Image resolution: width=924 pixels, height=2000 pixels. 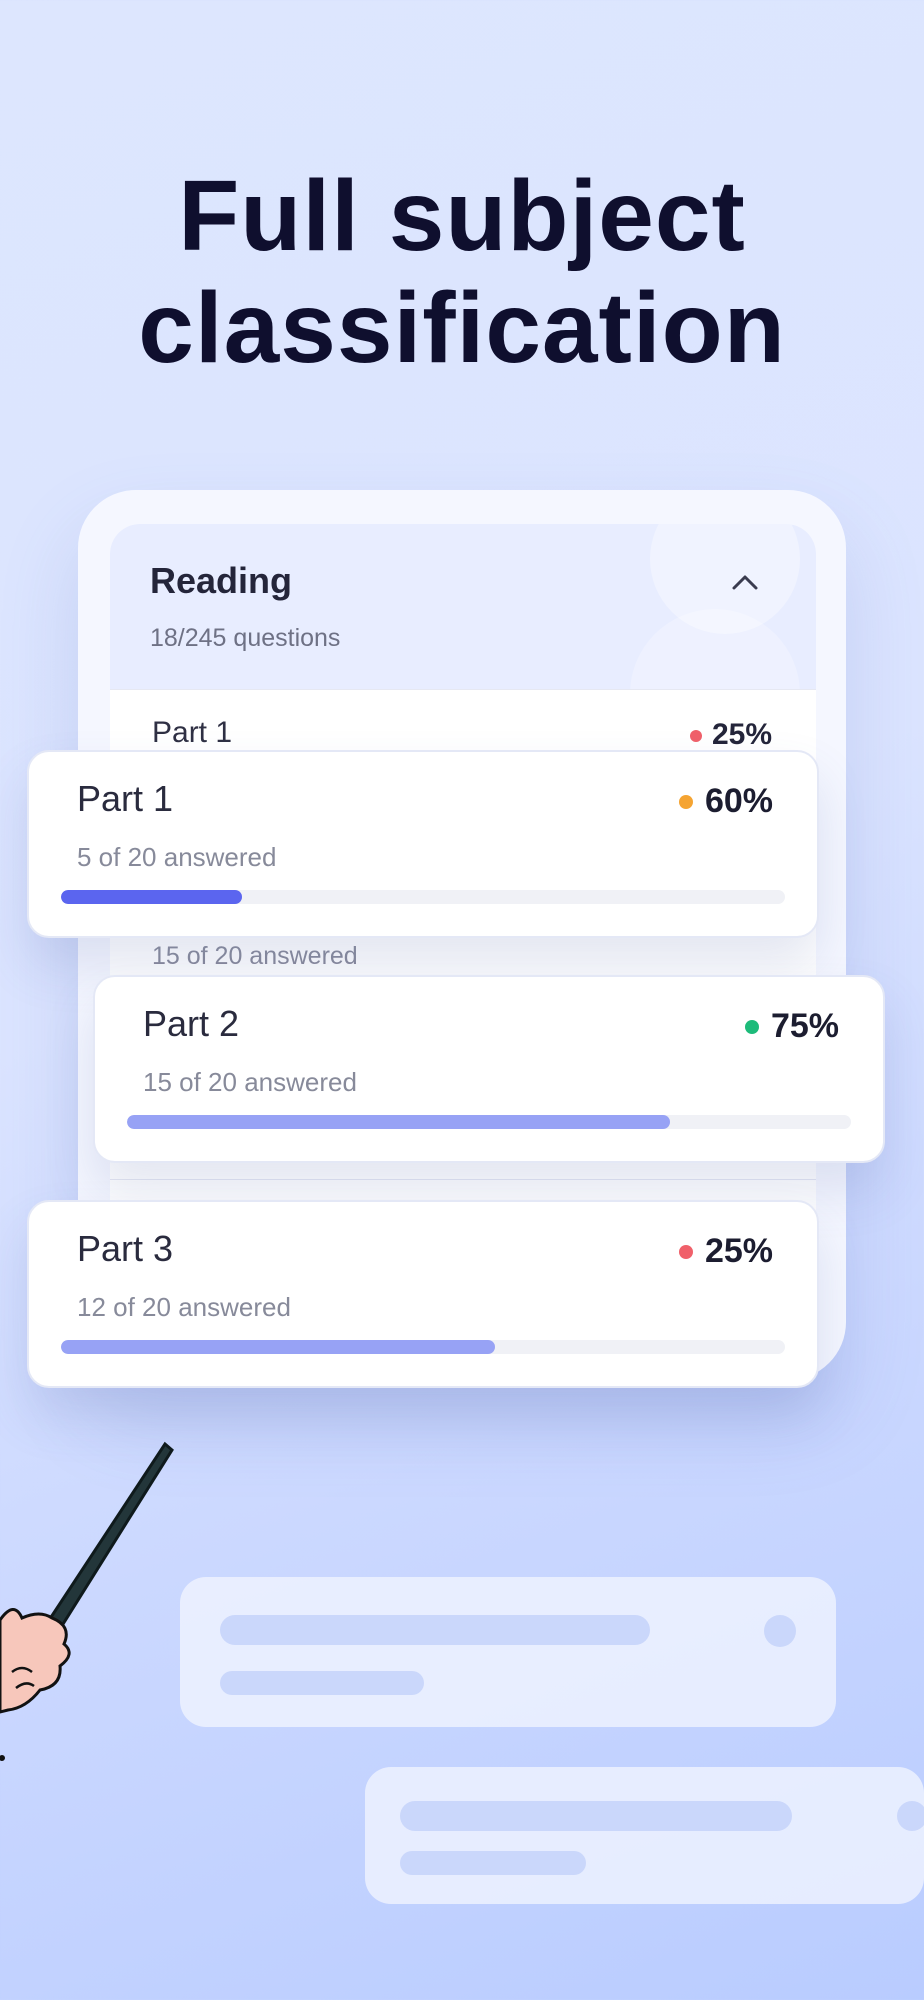 What do you see at coordinates (804, 1026) in the screenshot?
I see `part-card-percent-value: 75%` at bounding box center [804, 1026].